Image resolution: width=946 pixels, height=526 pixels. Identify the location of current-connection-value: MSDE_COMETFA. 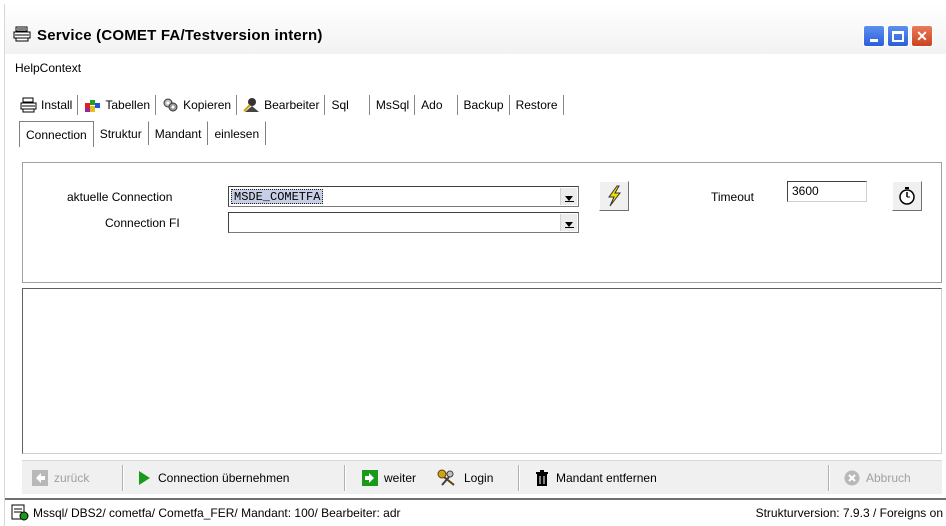
(277, 196).